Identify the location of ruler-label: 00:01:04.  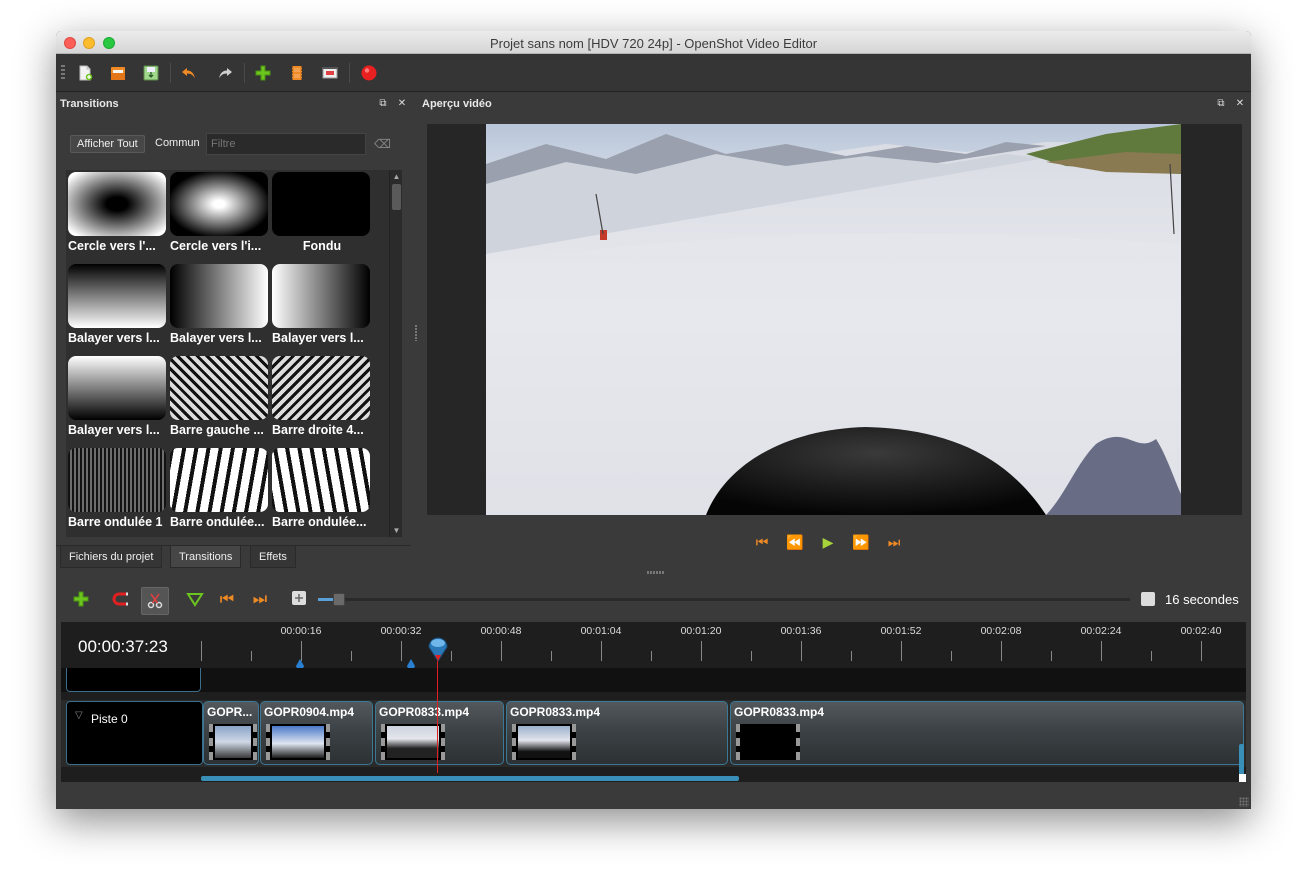
(601, 631).